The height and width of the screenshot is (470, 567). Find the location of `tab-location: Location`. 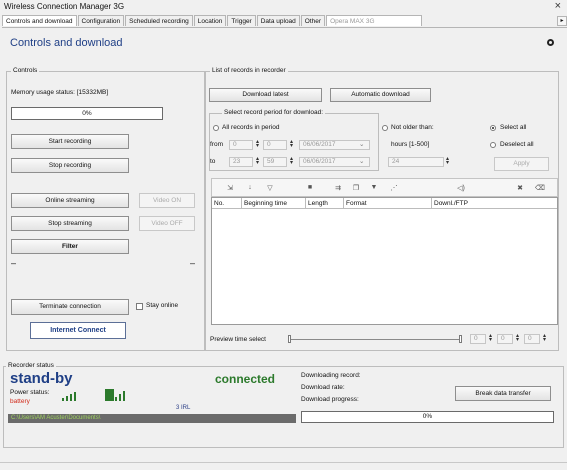

tab-location: Location is located at coordinates (210, 20).